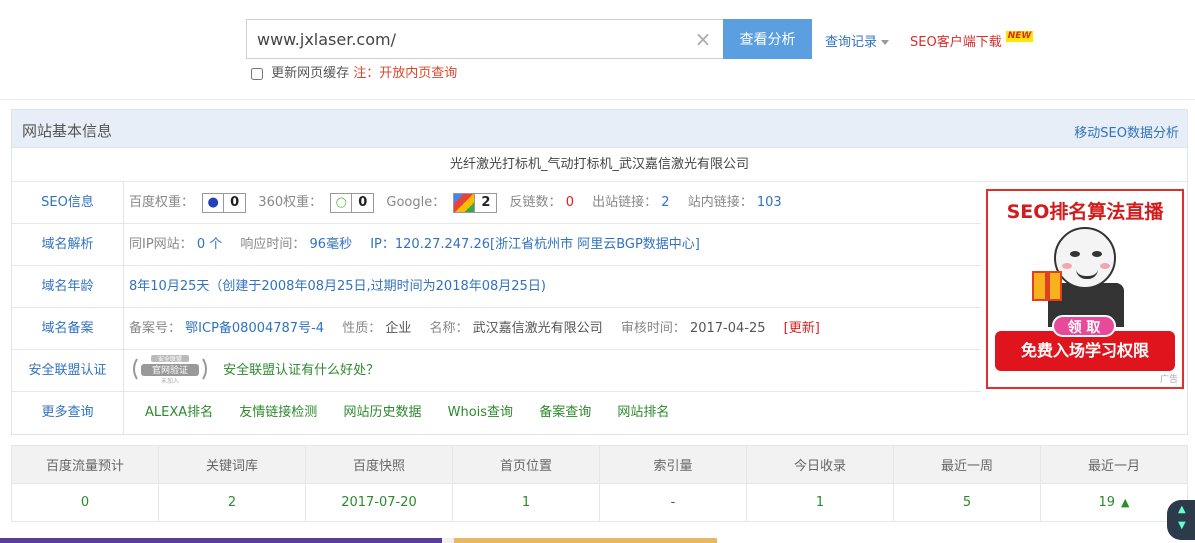  I want to click on badge-mid-text: 官网验证, so click(170, 370).